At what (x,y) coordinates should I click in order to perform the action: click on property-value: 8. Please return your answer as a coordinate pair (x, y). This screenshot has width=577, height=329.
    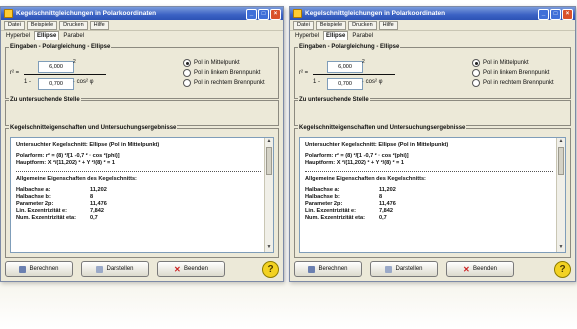
    Looking at the image, I should click on (381, 197).